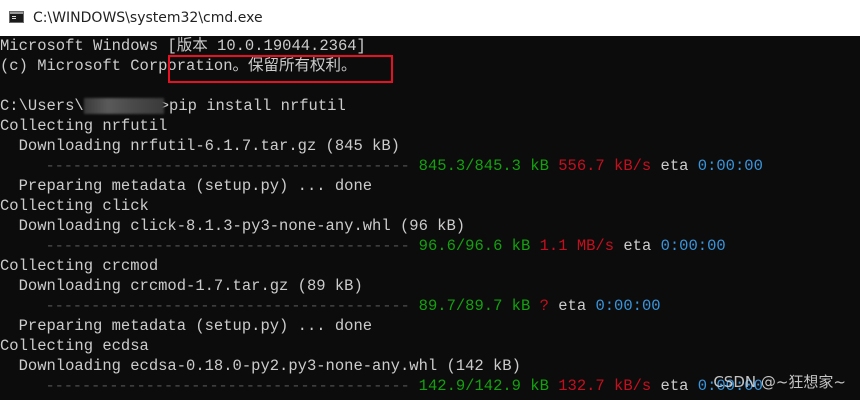 This screenshot has width=860, height=400. Describe the element at coordinates (483, 386) in the screenshot. I see `progress-size: 142.9/142.9 kB` at that location.